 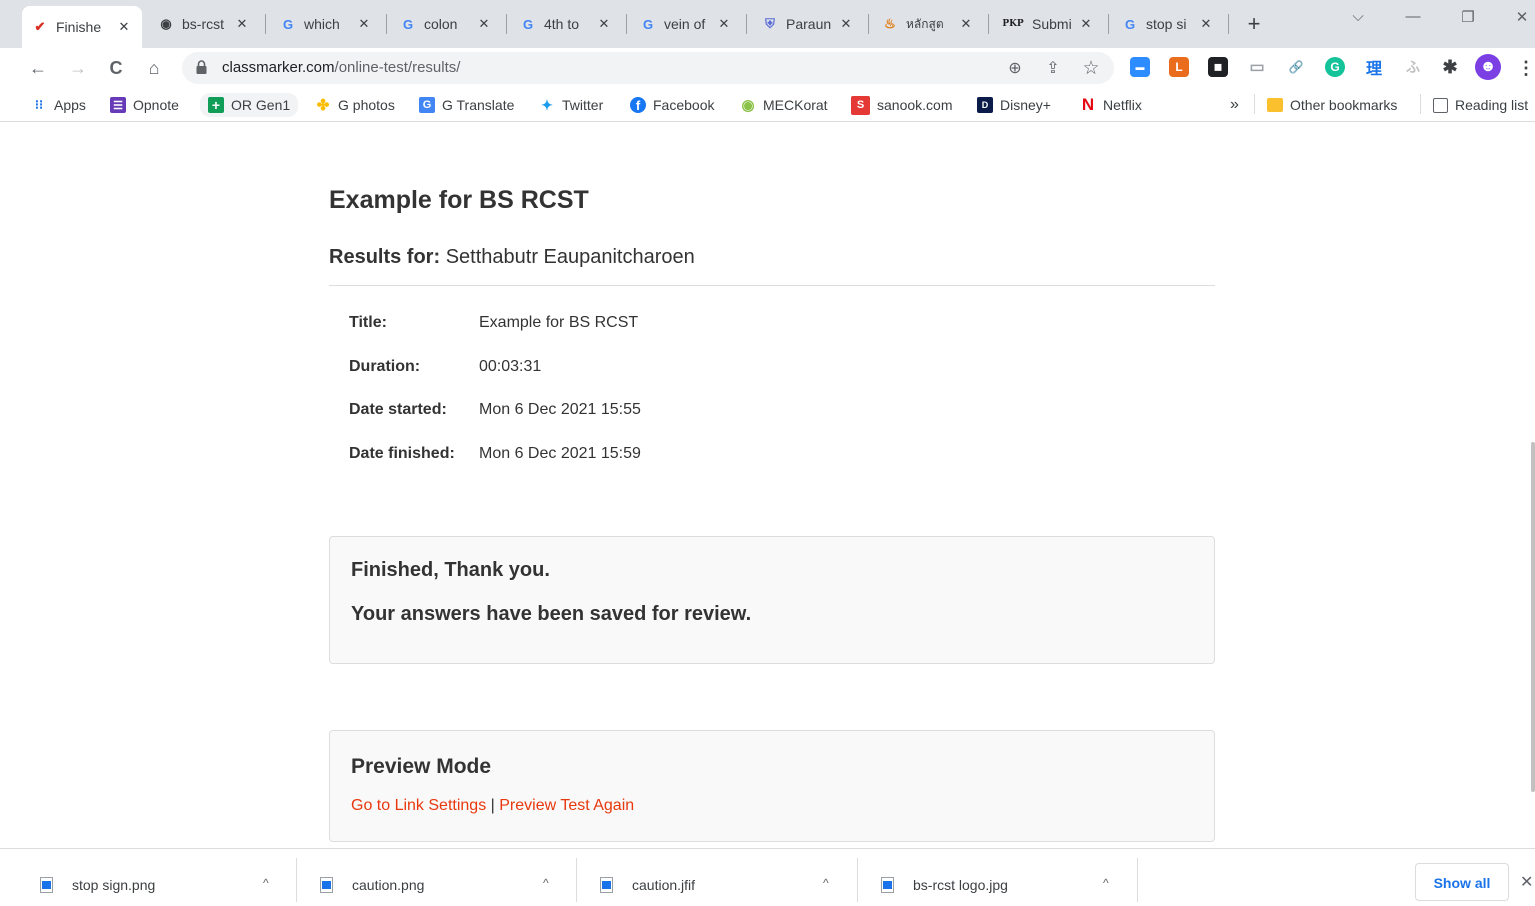 I want to click on bookmark-sanook: S sanook.com, so click(x=901, y=105).